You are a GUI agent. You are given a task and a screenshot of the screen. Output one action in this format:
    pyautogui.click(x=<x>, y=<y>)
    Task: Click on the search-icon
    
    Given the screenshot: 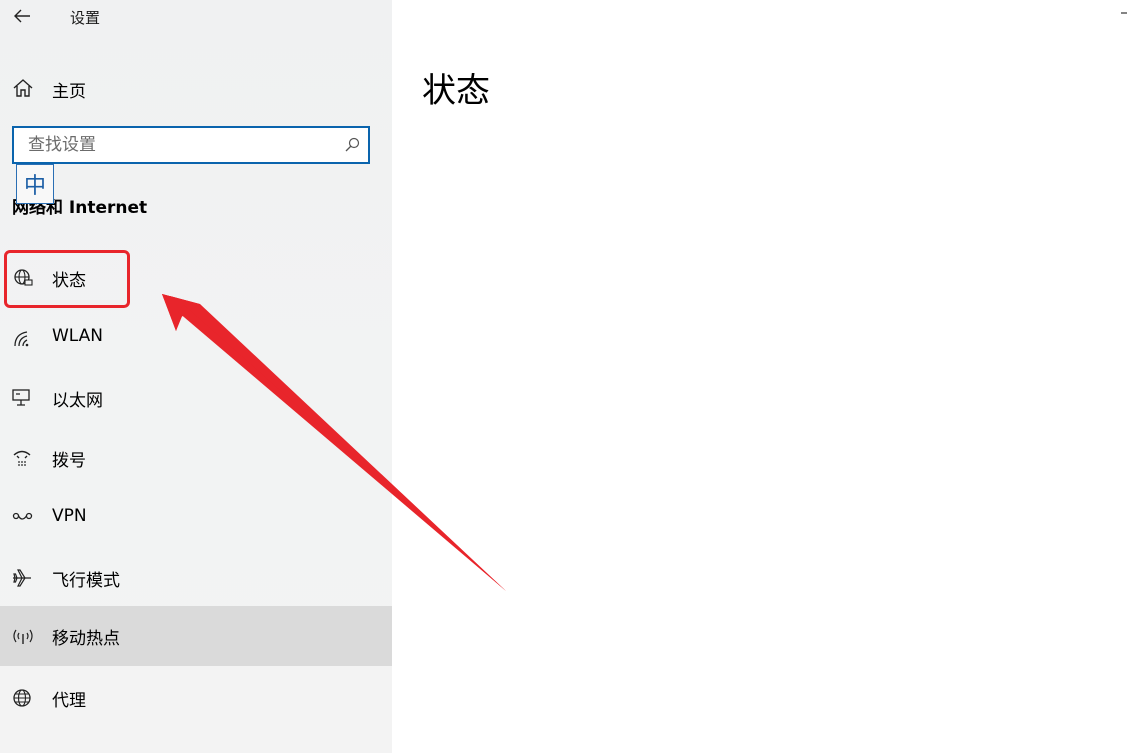 What is the action you would take?
    pyautogui.click(x=352, y=145)
    